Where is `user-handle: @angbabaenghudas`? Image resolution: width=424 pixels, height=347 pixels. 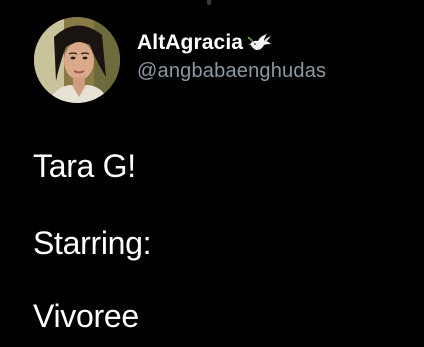 user-handle: @angbabaenghudas is located at coordinates (231, 71).